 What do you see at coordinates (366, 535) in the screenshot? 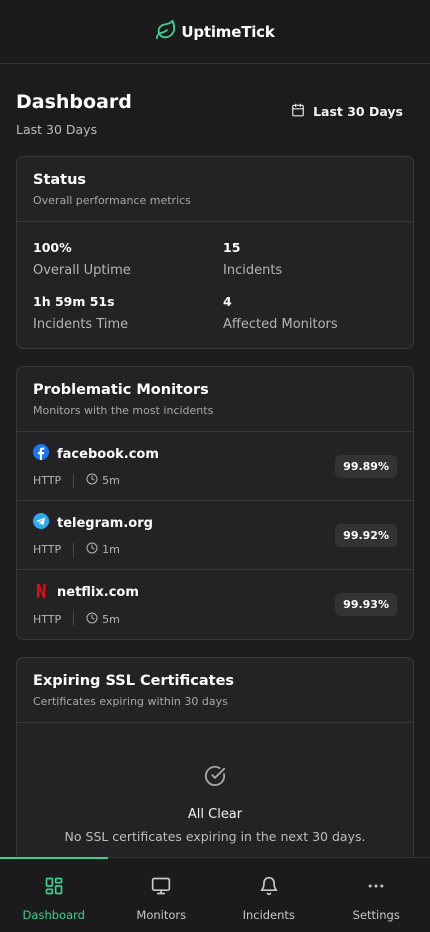
I see `uptime-badge: 99.92%` at bounding box center [366, 535].